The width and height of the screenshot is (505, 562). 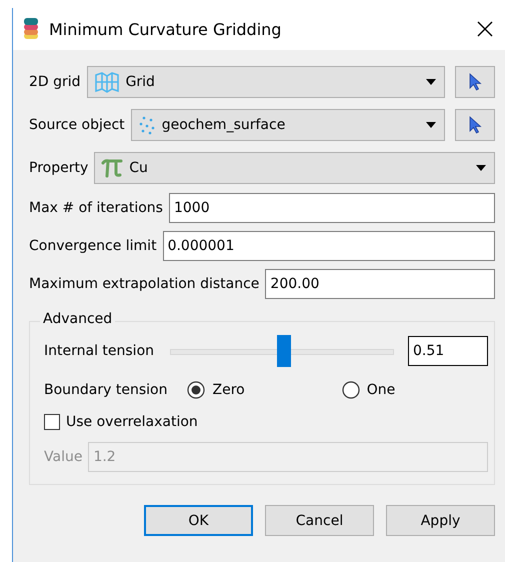 I want to click on points-icon, so click(x=147, y=124).